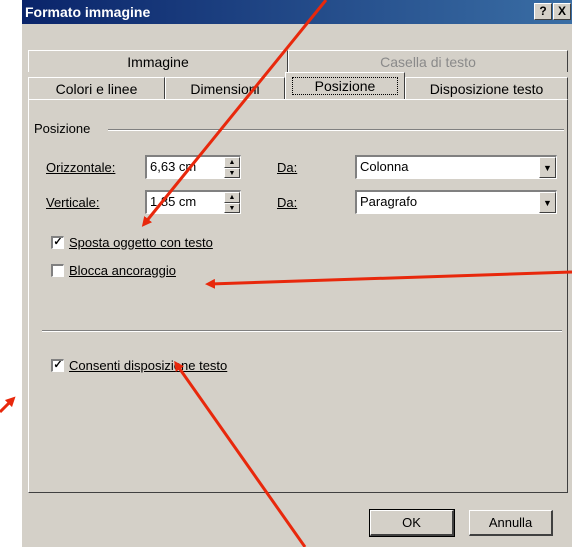 This screenshot has height=547, width=572. Describe the element at coordinates (240, 453) in the screenshot. I see `arrow-to-allow-wrap` at that location.